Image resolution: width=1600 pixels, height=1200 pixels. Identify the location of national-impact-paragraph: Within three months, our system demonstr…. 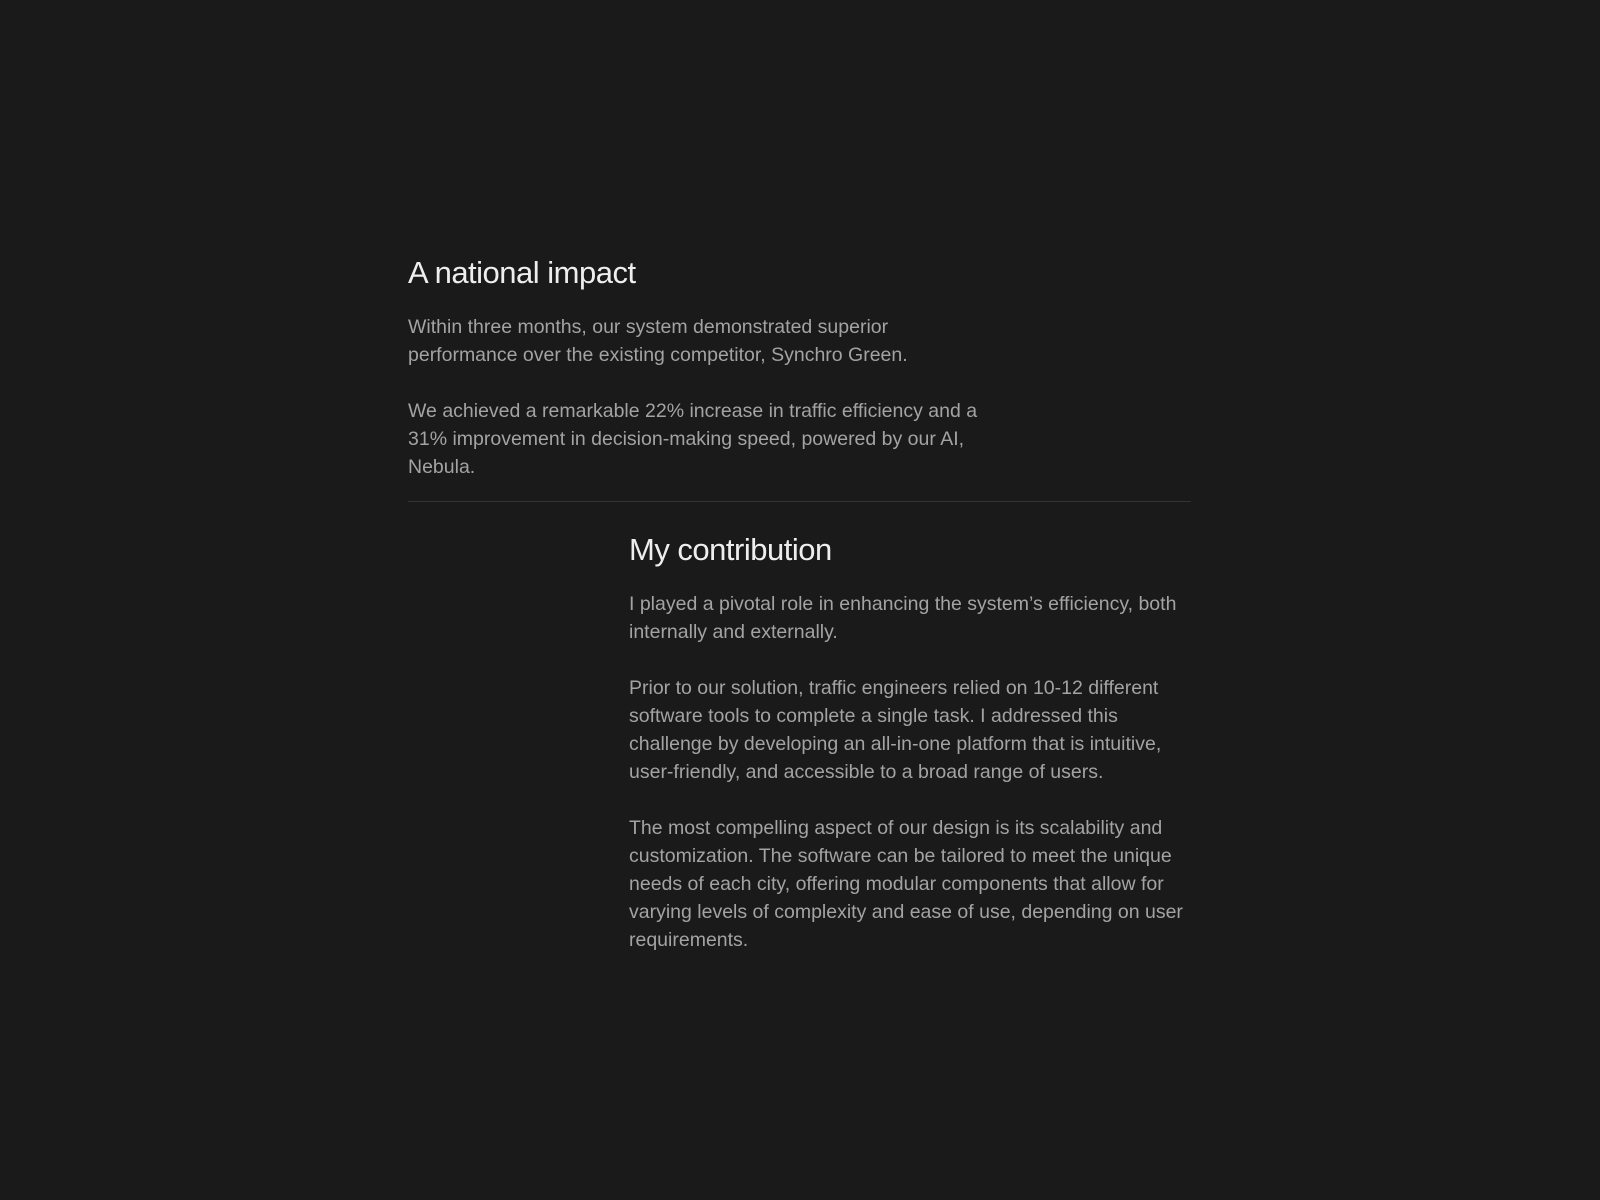
(658, 341).